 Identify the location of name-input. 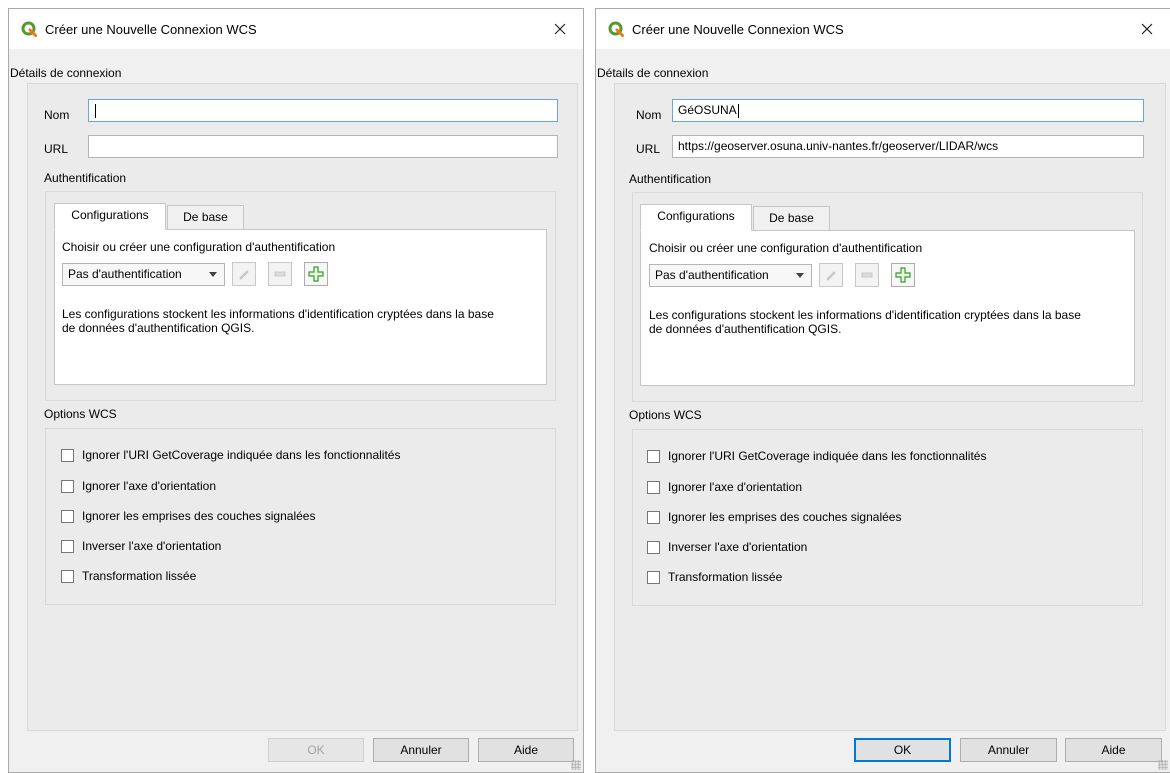
(323, 110).